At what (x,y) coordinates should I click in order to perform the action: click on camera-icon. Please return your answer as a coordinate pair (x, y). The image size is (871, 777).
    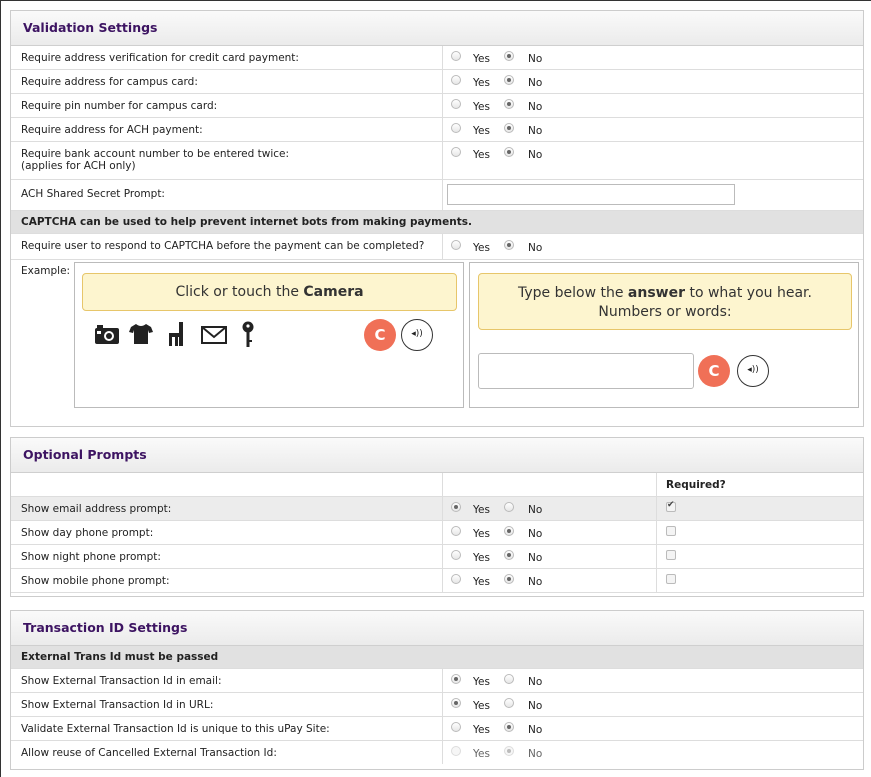
    Looking at the image, I should click on (107, 334).